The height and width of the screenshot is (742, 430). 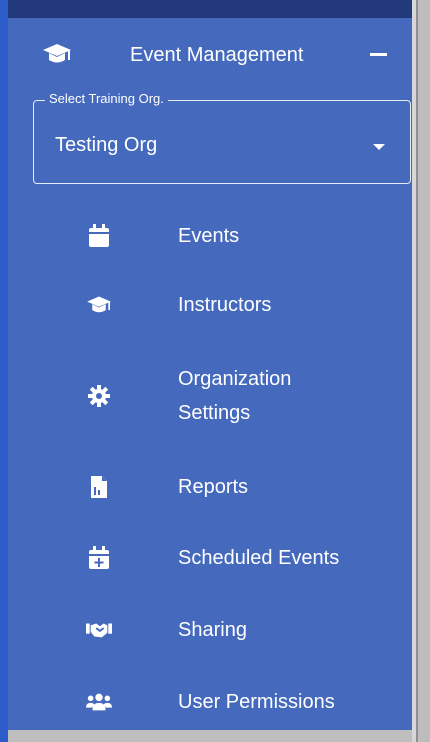 I want to click on nav-item-scheduled-events: Scheduled Events, so click(x=210, y=558).